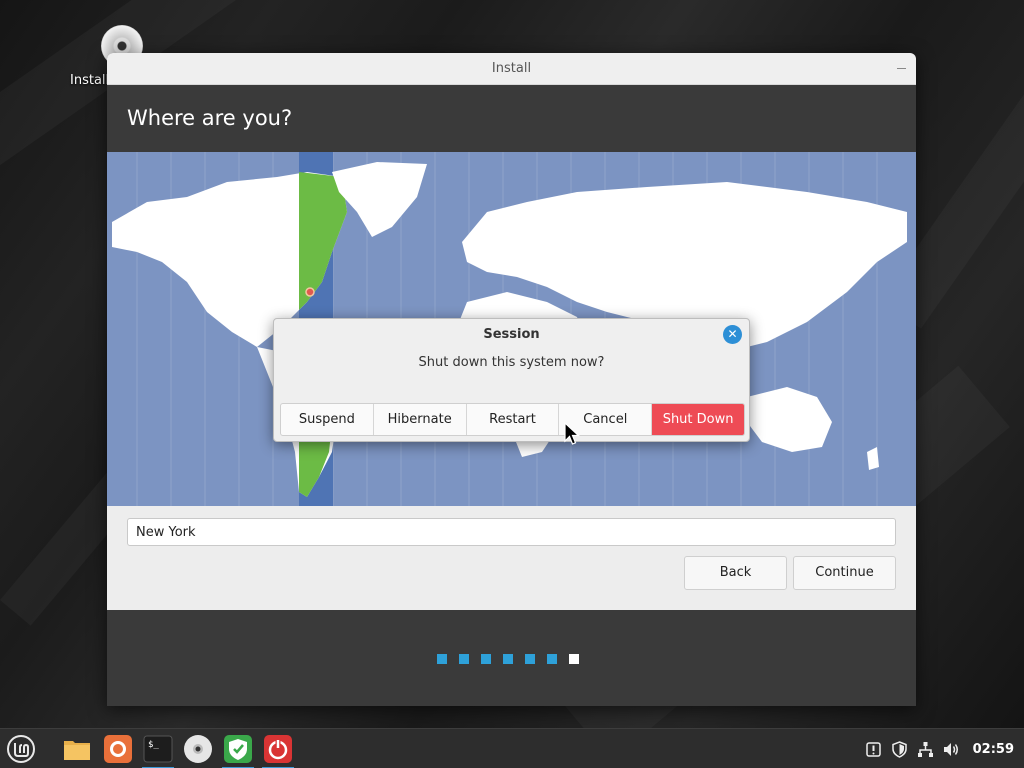 The image size is (1024, 768). I want to click on volume-icon, so click(951, 749).